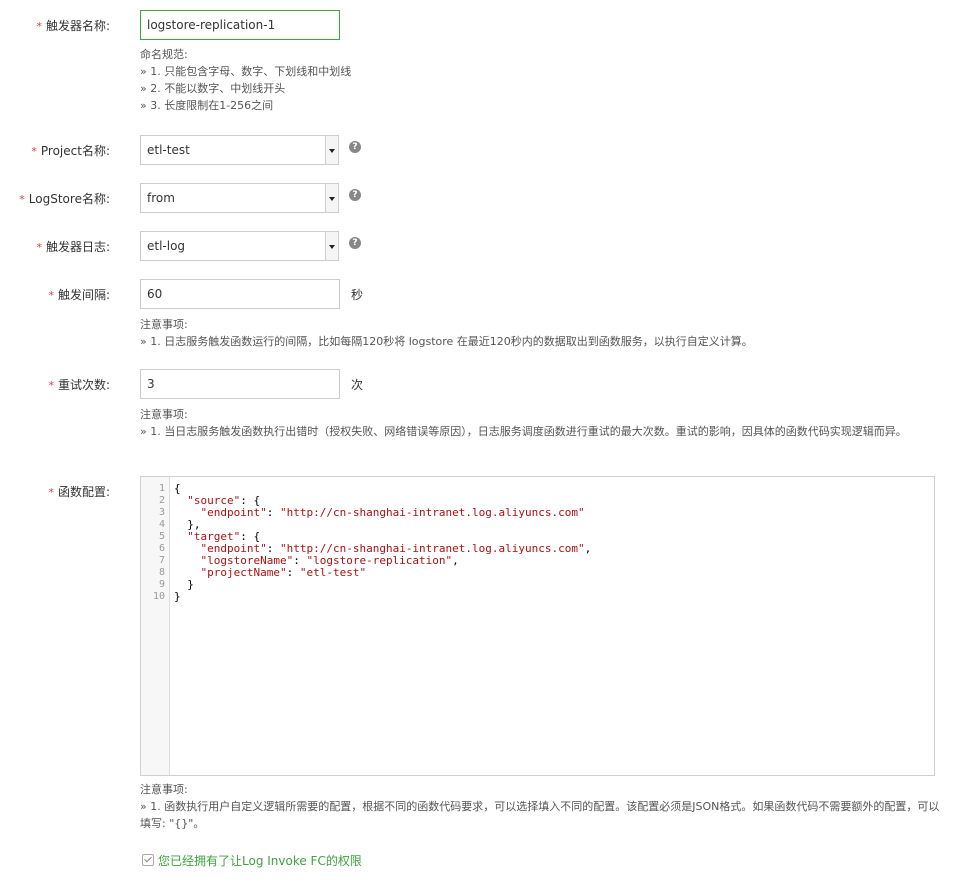 The image size is (960, 888). Describe the element at coordinates (75, 151) in the screenshot. I see `label-text: Project名称:` at that location.